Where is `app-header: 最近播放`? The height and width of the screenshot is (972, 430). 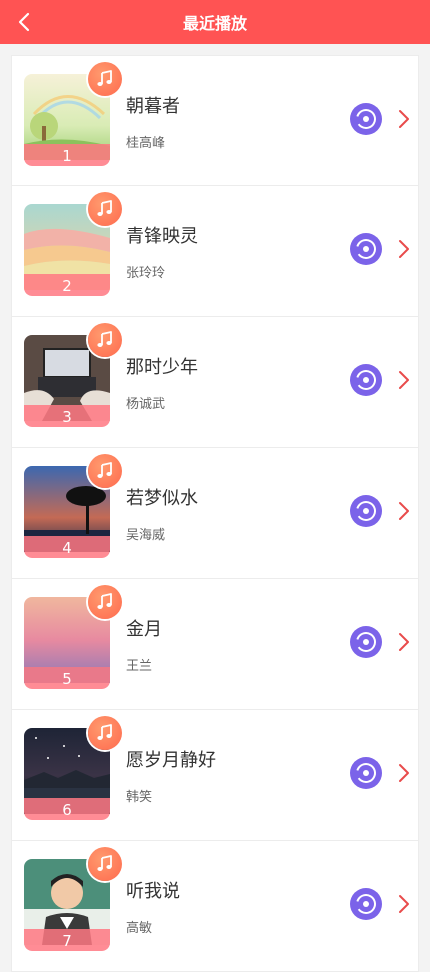 app-header: 最近播放 is located at coordinates (215, 22).